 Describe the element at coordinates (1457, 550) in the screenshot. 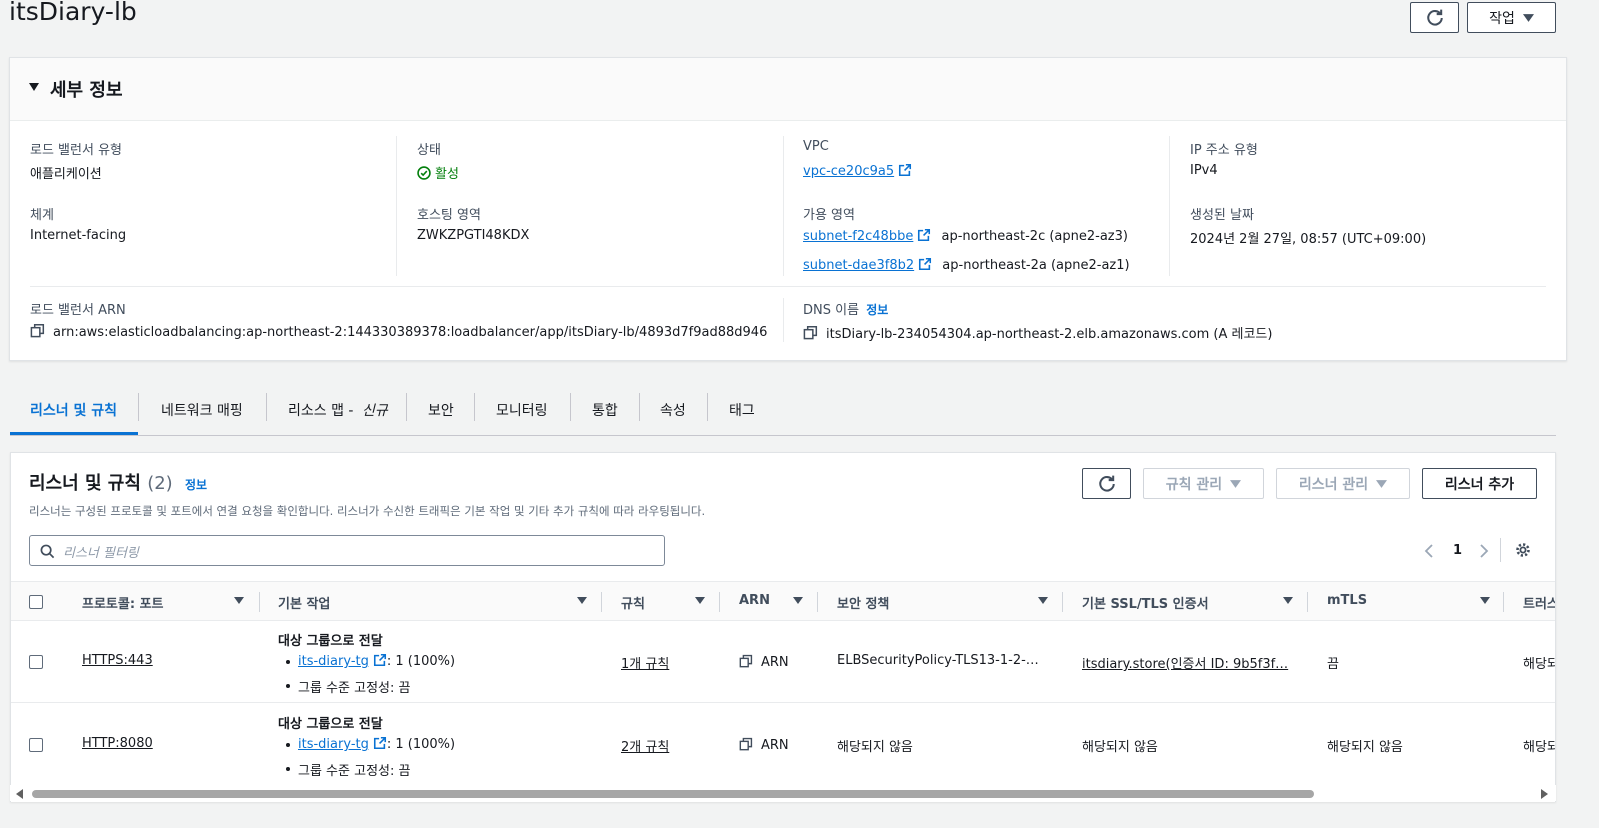

I see `page-number: 1` at that location.